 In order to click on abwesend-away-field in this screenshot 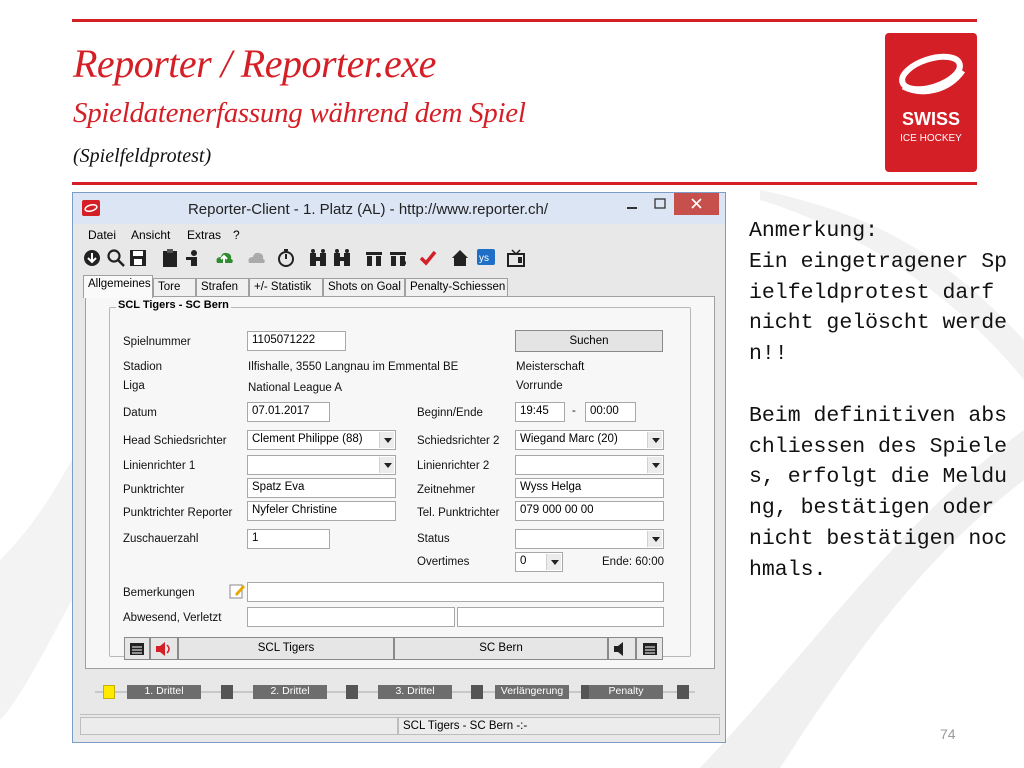, I will do `click(560, 617)`.